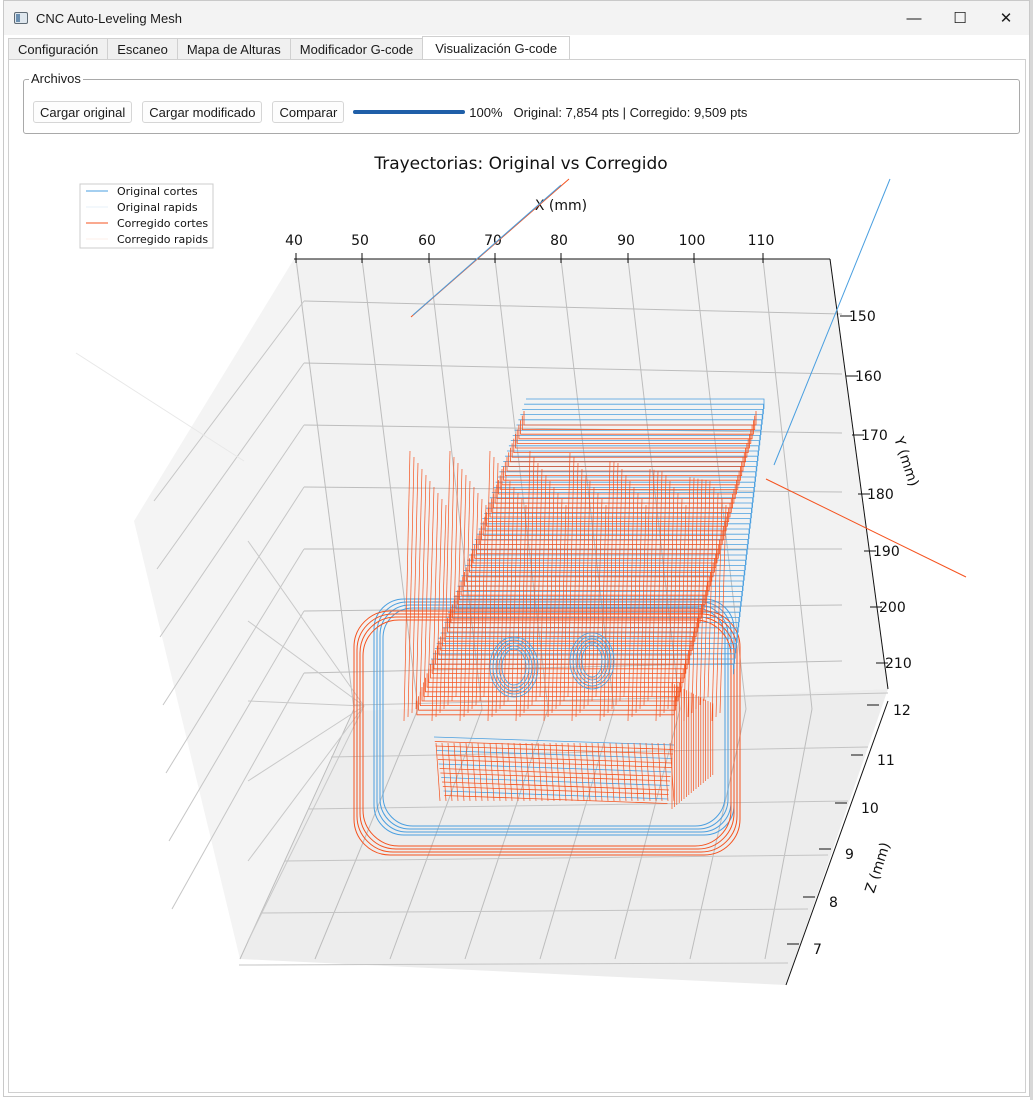  Describe the element at coordinates (833, 903) in the screenshot. I see `z-tick-label: 8` at that location.